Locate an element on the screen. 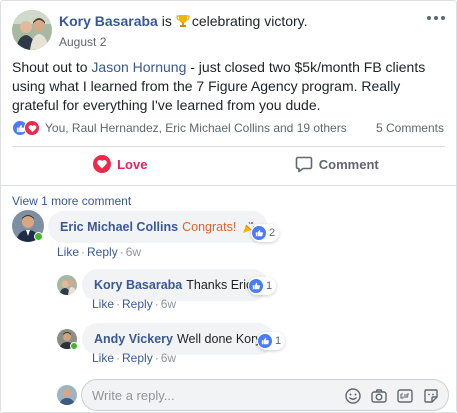  replier-avatar is located at coordinates (67, 285).